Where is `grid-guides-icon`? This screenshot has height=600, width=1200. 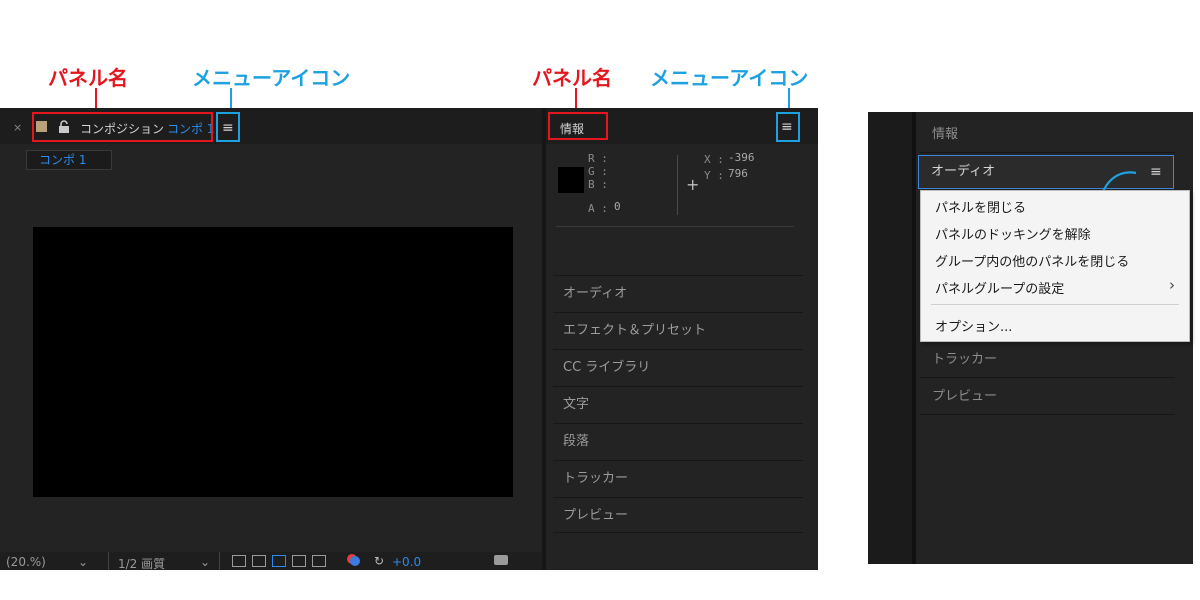
grid-guides-icon is located at coordinates (319, 561).